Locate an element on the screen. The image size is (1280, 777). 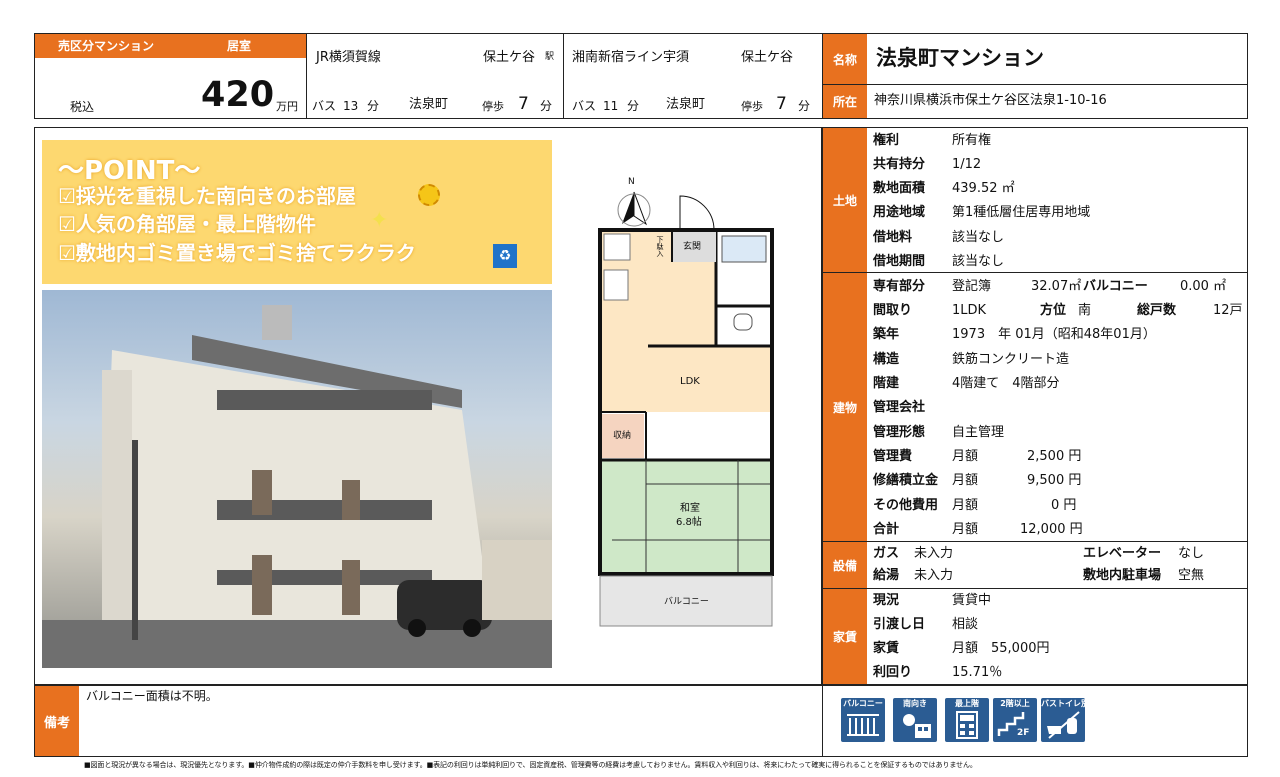
point-item-1: ☑採光を重視した南向きのお部屋 is located at coordinates (207, 196).